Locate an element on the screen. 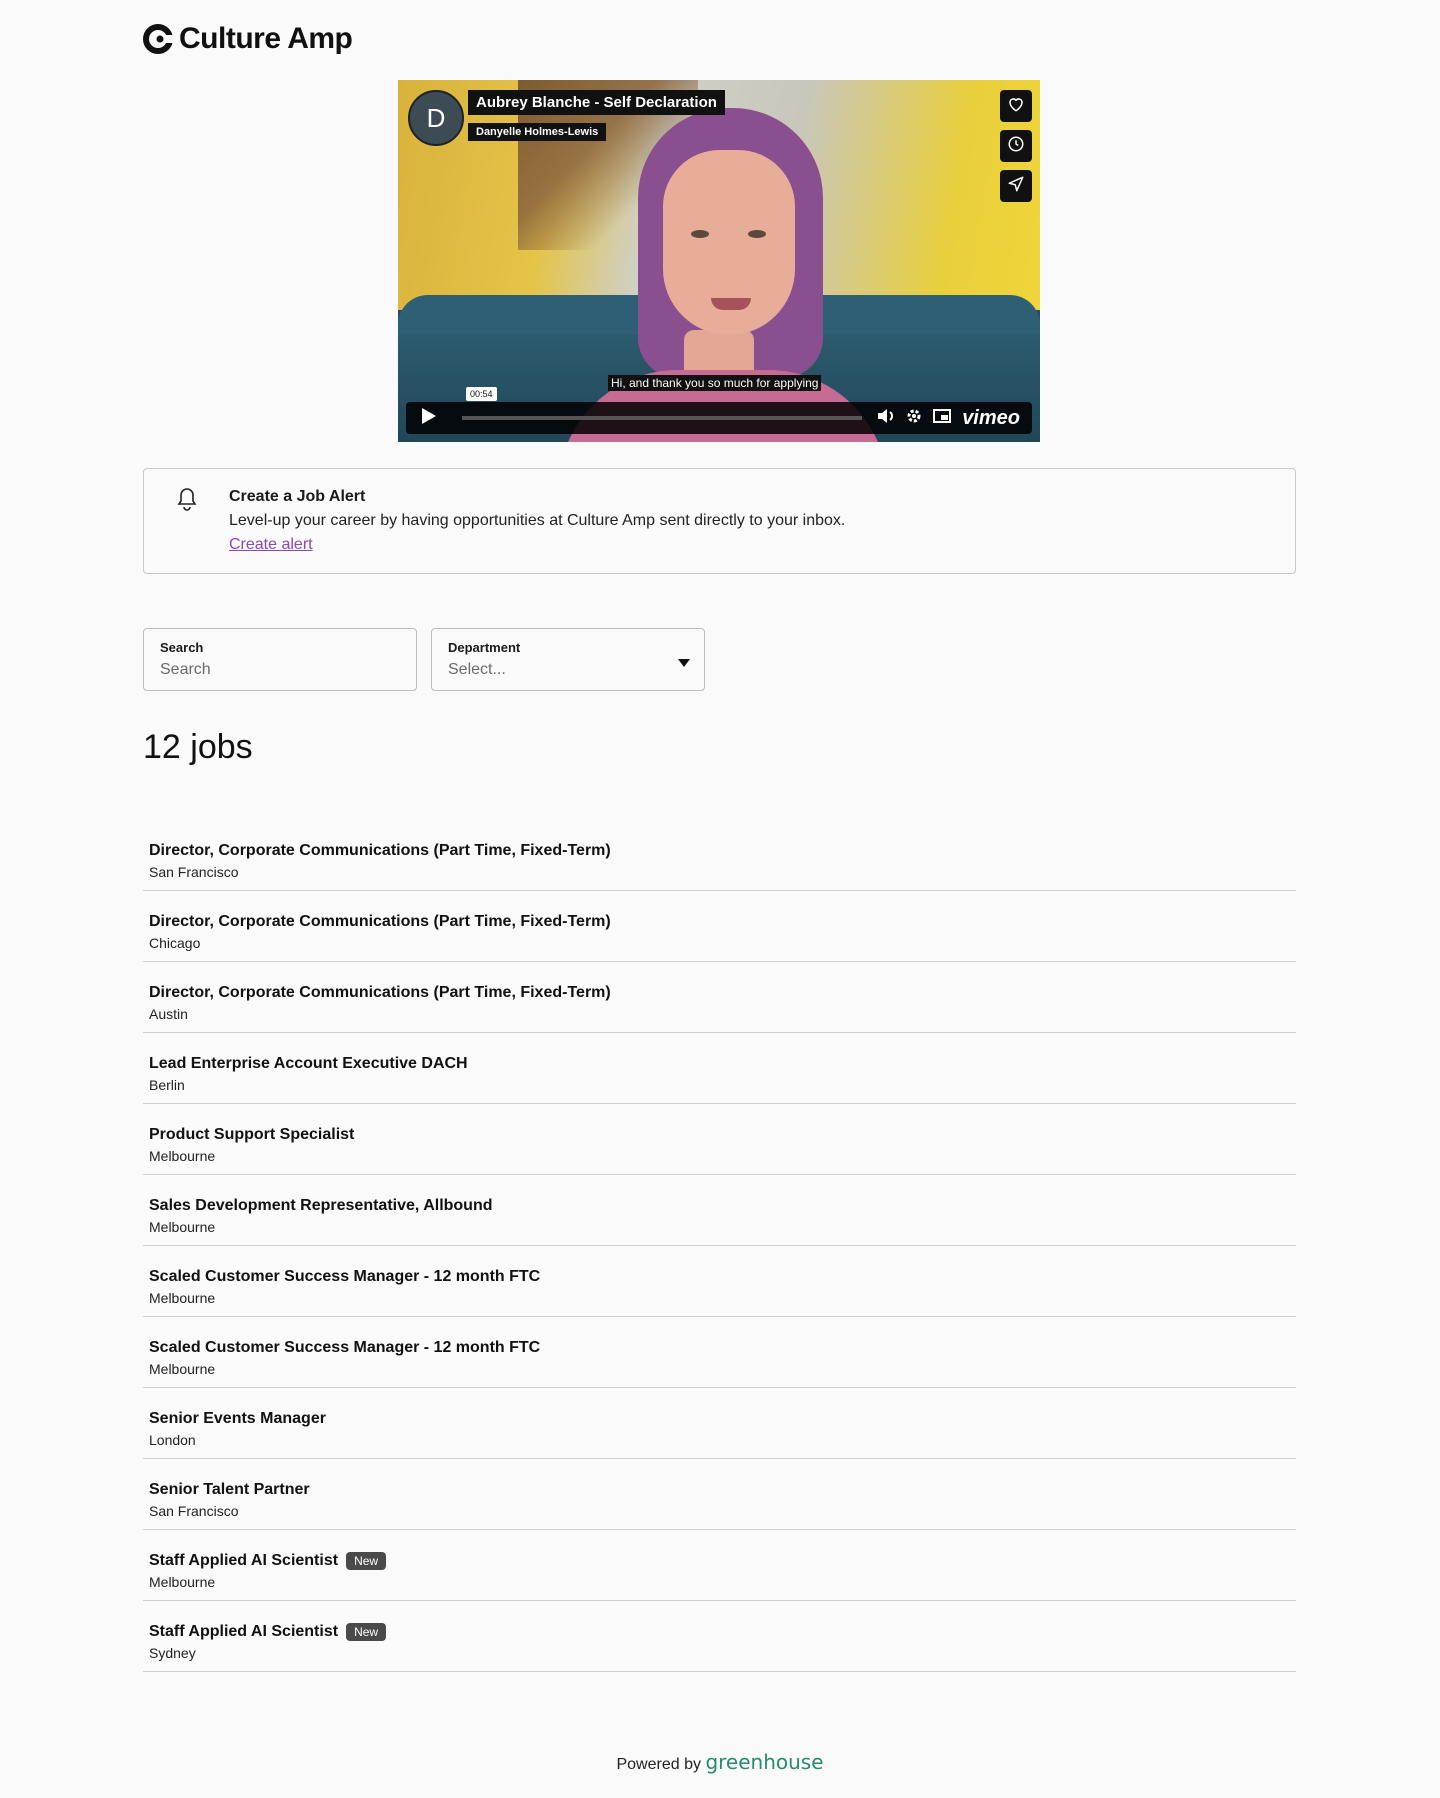 The height and width of the screenshot is (1798, 1440). video-person-mouth is located at coordinates (731, 304).